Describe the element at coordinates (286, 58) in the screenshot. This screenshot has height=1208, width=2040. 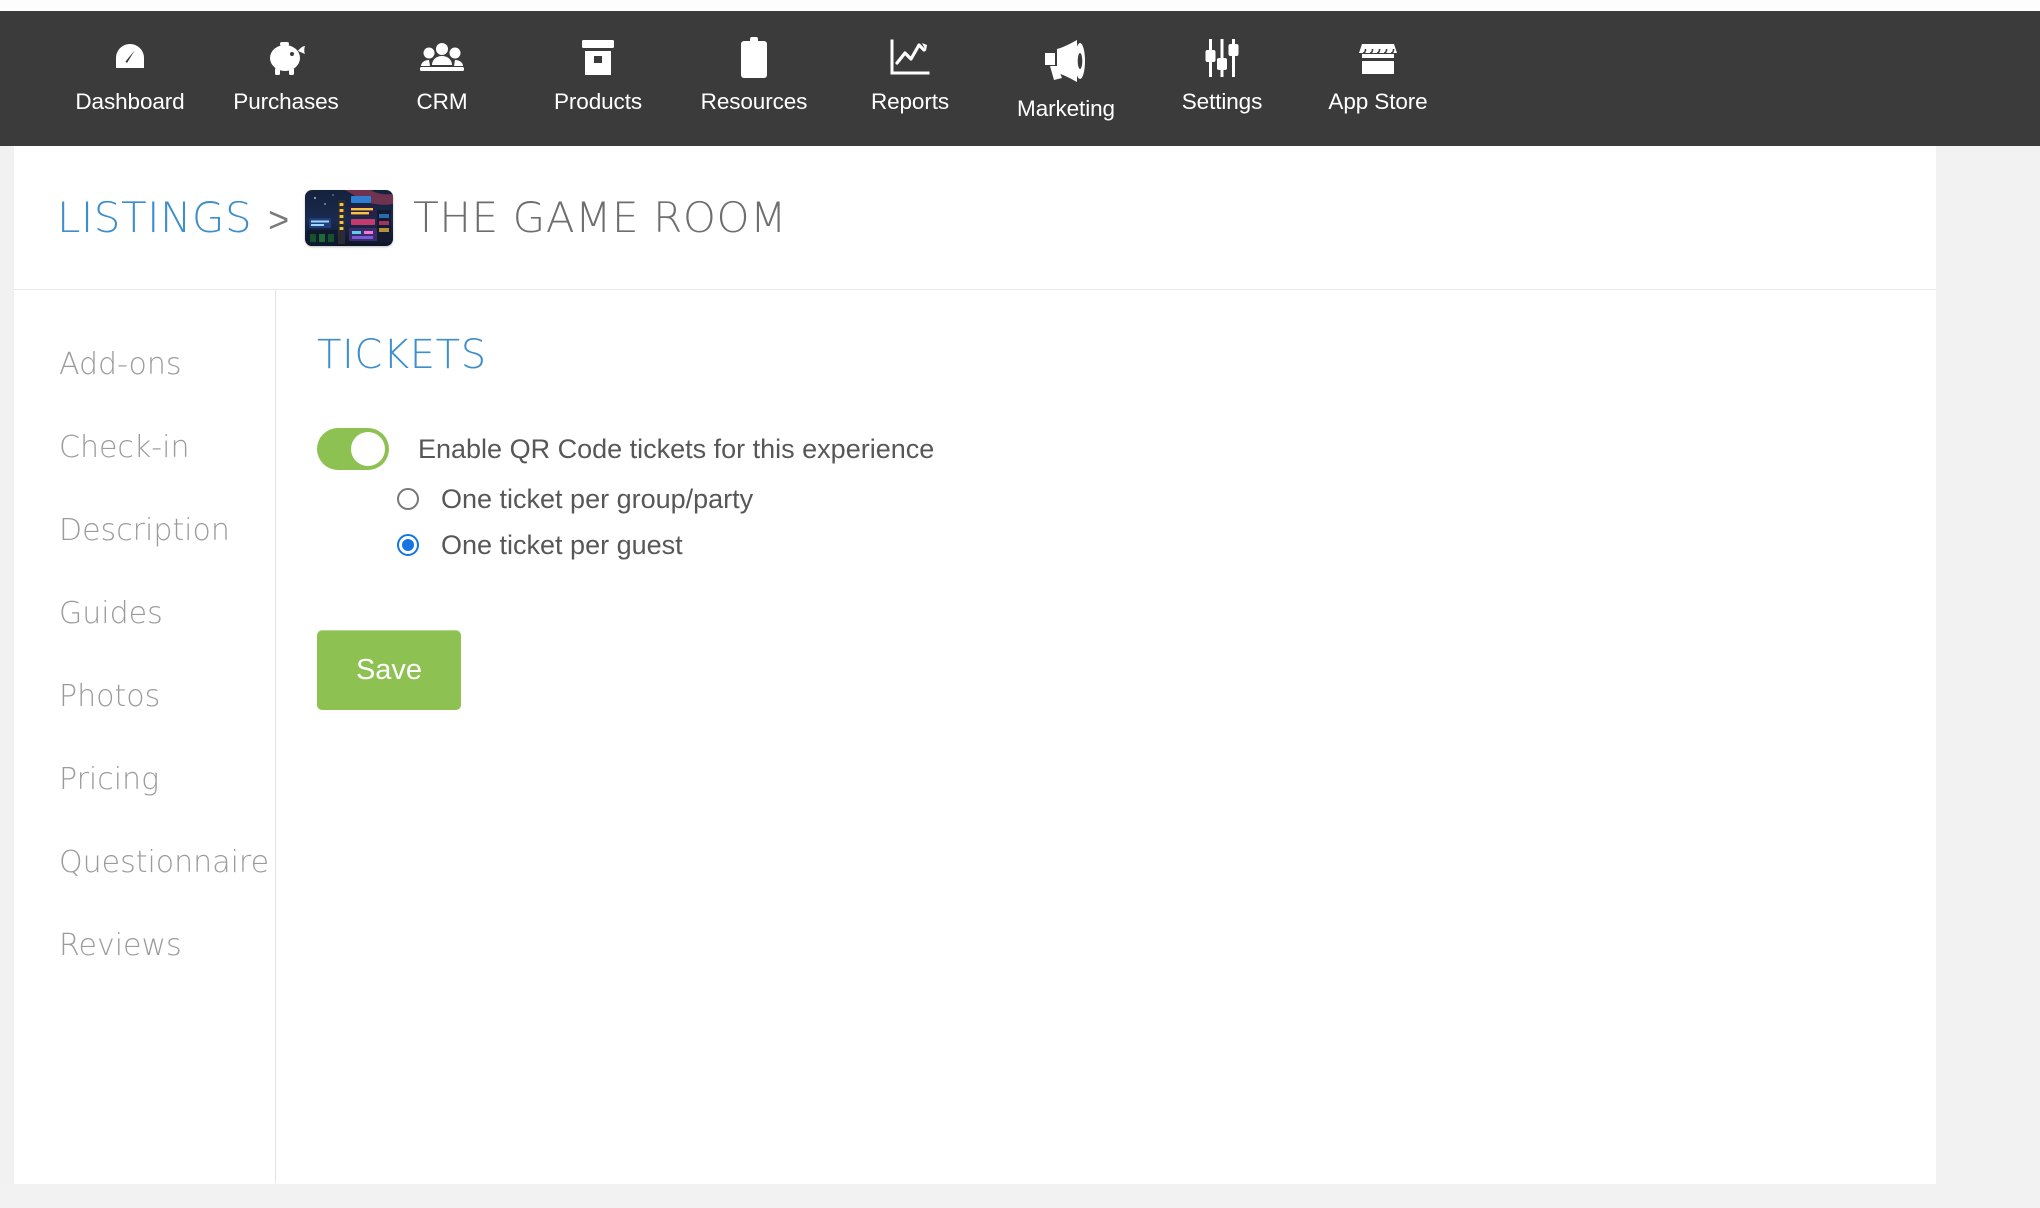
I see `piggy-bank-icon` at that location.